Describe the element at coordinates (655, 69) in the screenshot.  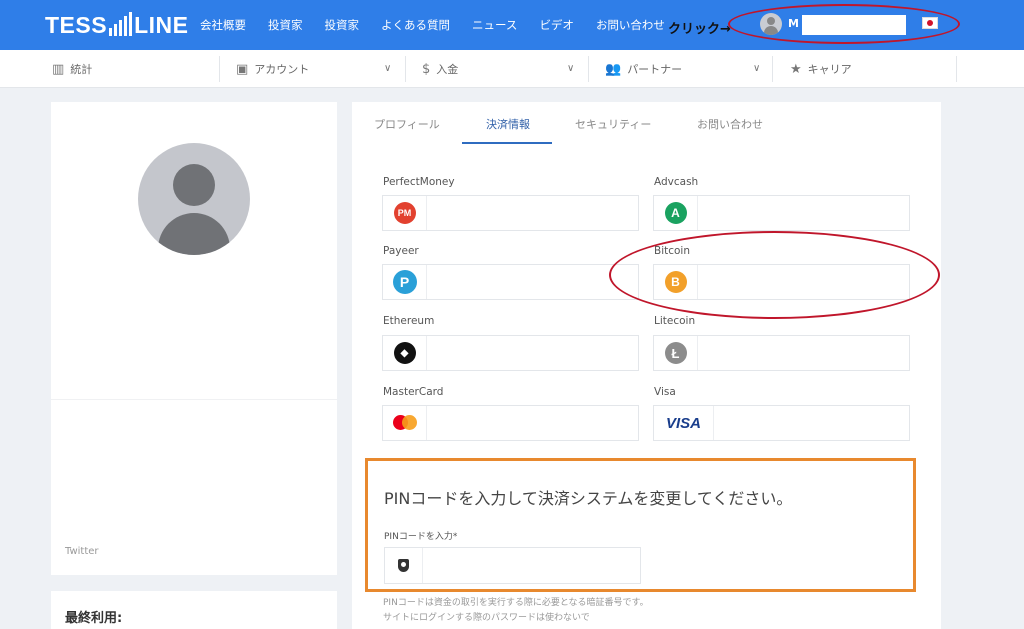
I see `subnav-partner-label: パートナー` at that location.